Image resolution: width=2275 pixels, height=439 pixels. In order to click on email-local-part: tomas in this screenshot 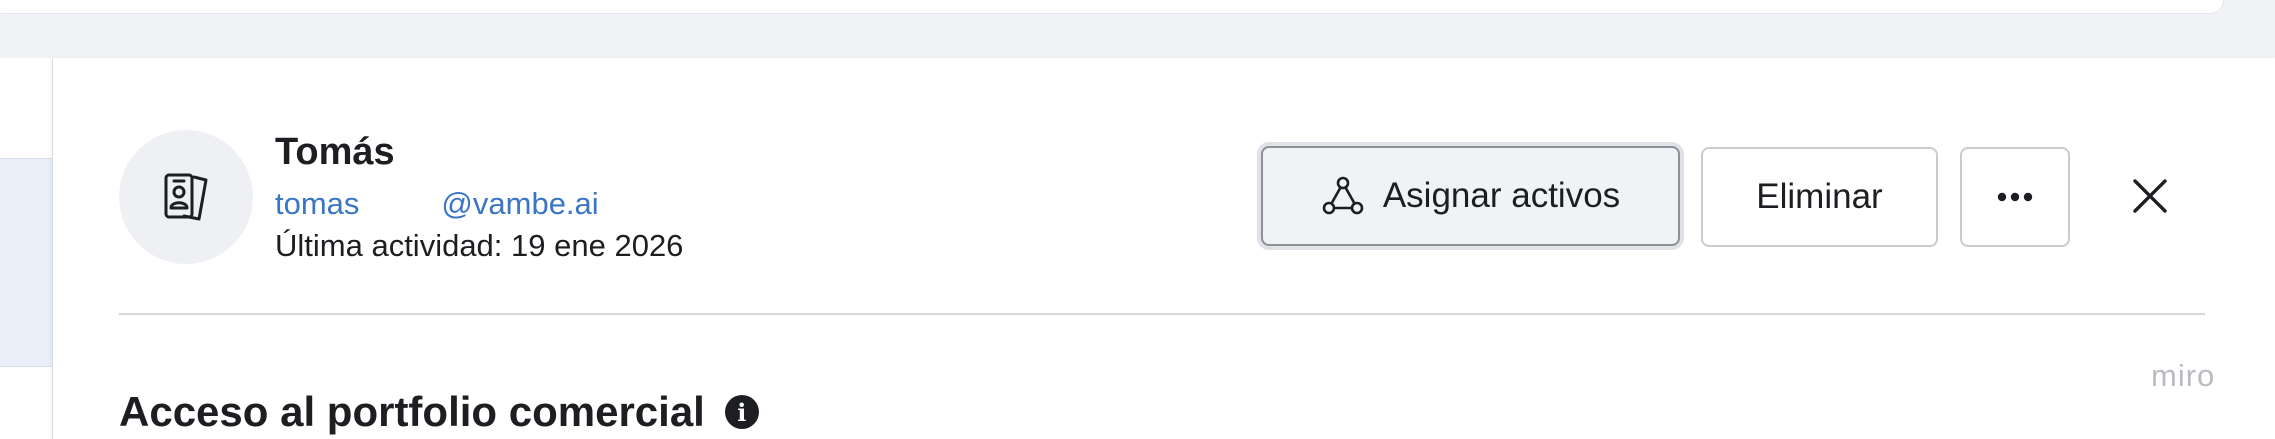, I will do `click(317, 203)`.